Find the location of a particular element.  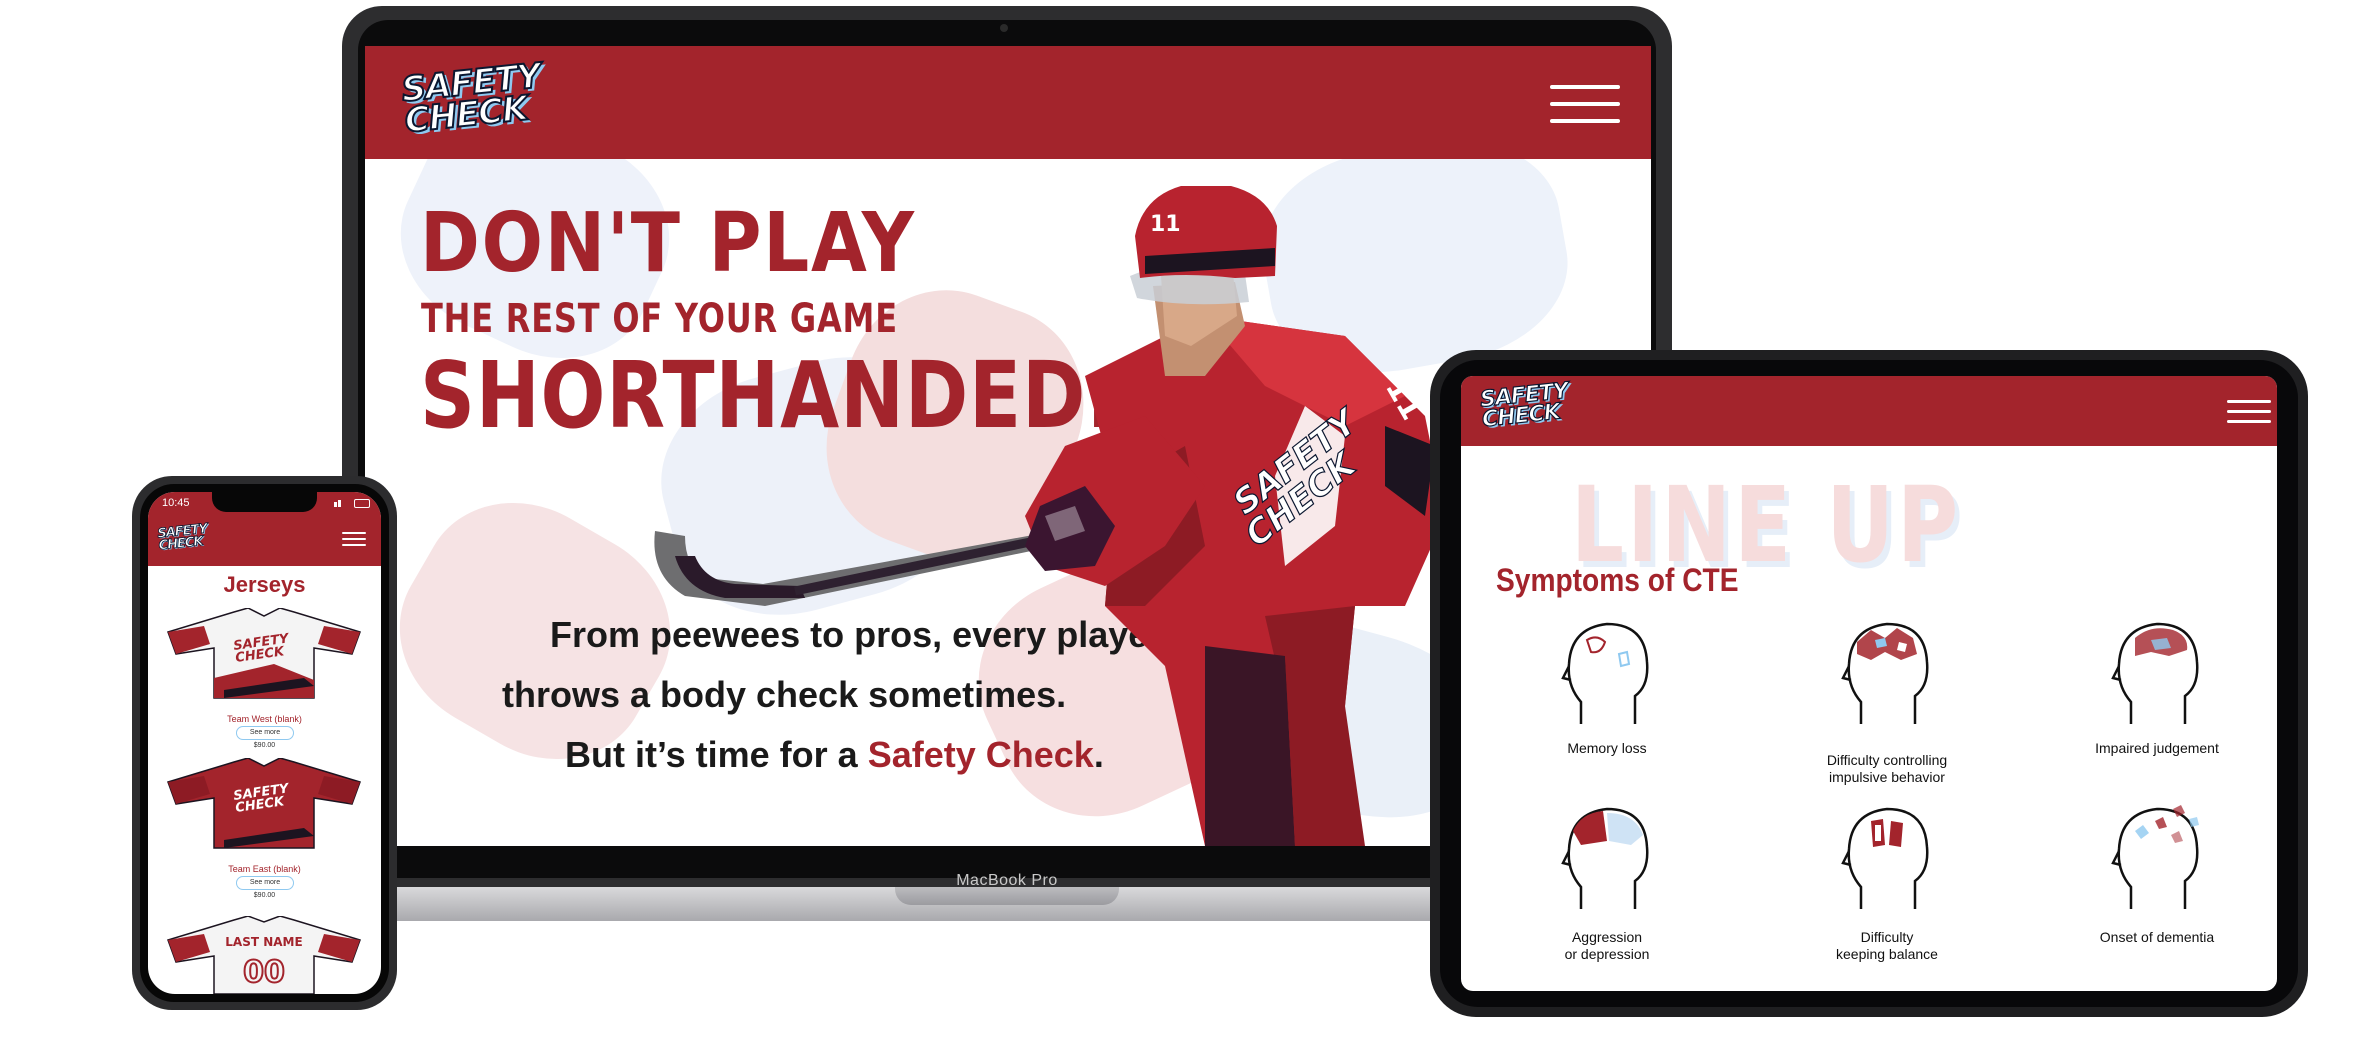

tablet-logo-line2: CHECK is located at coordinates (1520, 416).